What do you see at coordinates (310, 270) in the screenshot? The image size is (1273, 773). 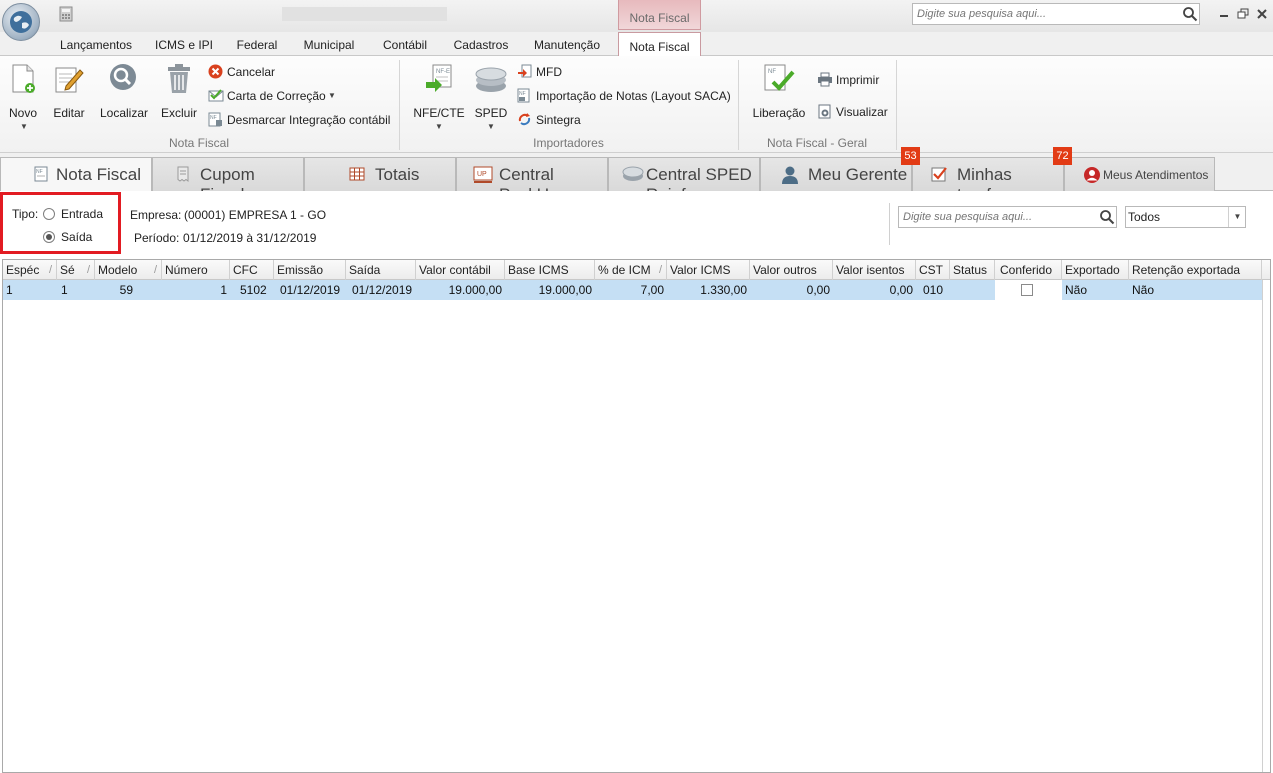 I see `col-emissao: Emissão` at bounding box center [310, 270].